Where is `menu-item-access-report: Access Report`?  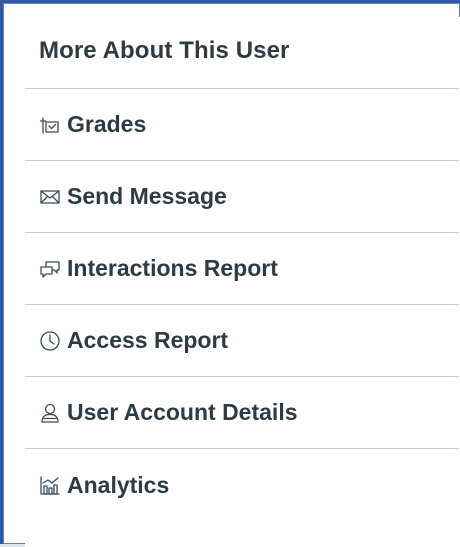 menu-item-access-report: Access Report is located at coordinates (242, 341).